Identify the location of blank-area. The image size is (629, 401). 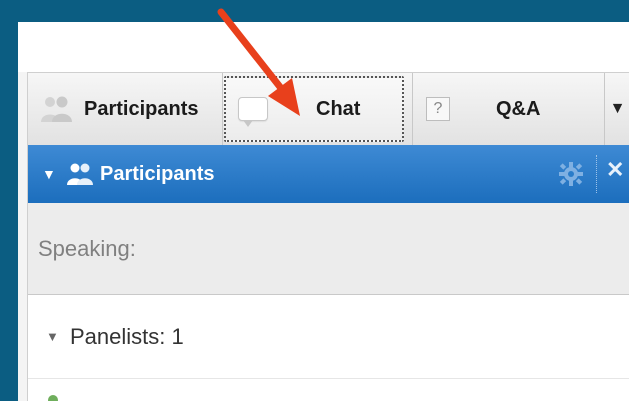
(323, 47).